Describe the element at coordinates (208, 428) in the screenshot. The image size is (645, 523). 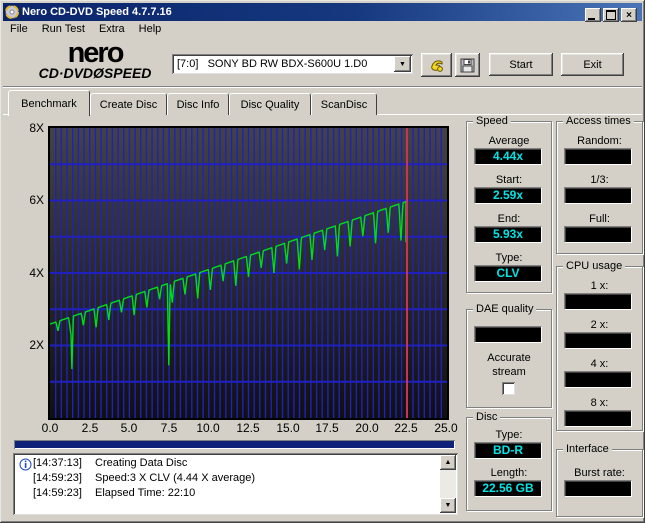
I see `x-tick: 10.0` at that location.